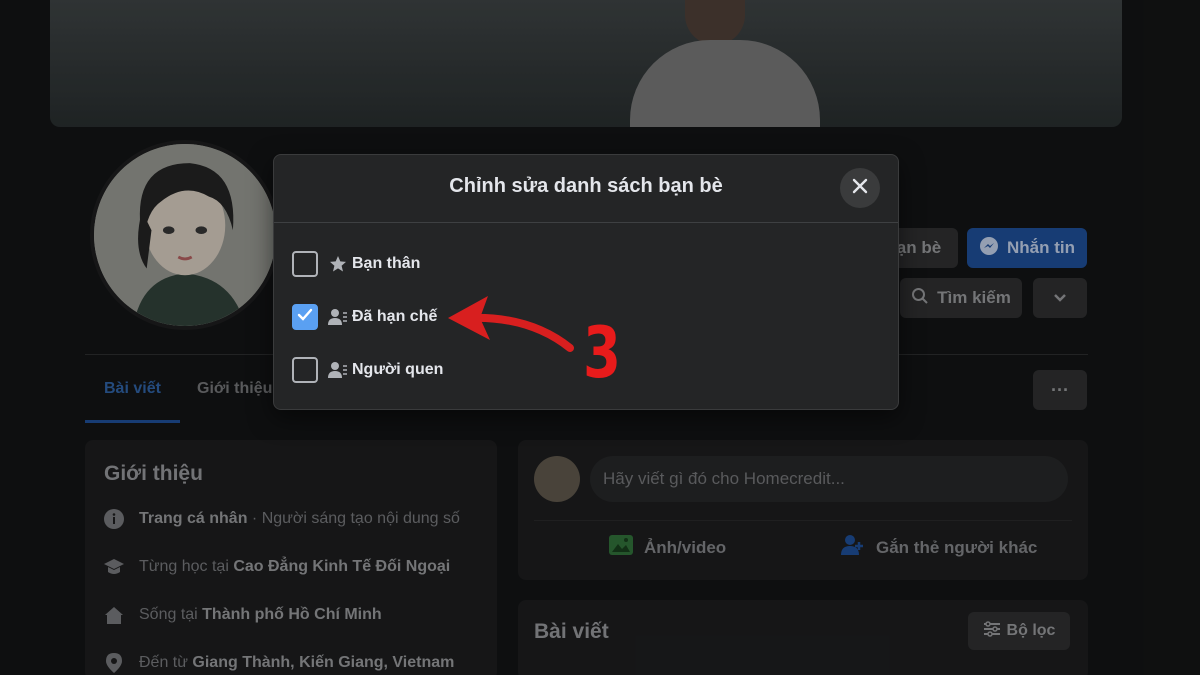 The height and width of the screenshot is (675, 1200). What do you see at coordinates (305, 370) in the screenshot?
I see `checkbox-acquaintances` at bounding box center [305, 370].